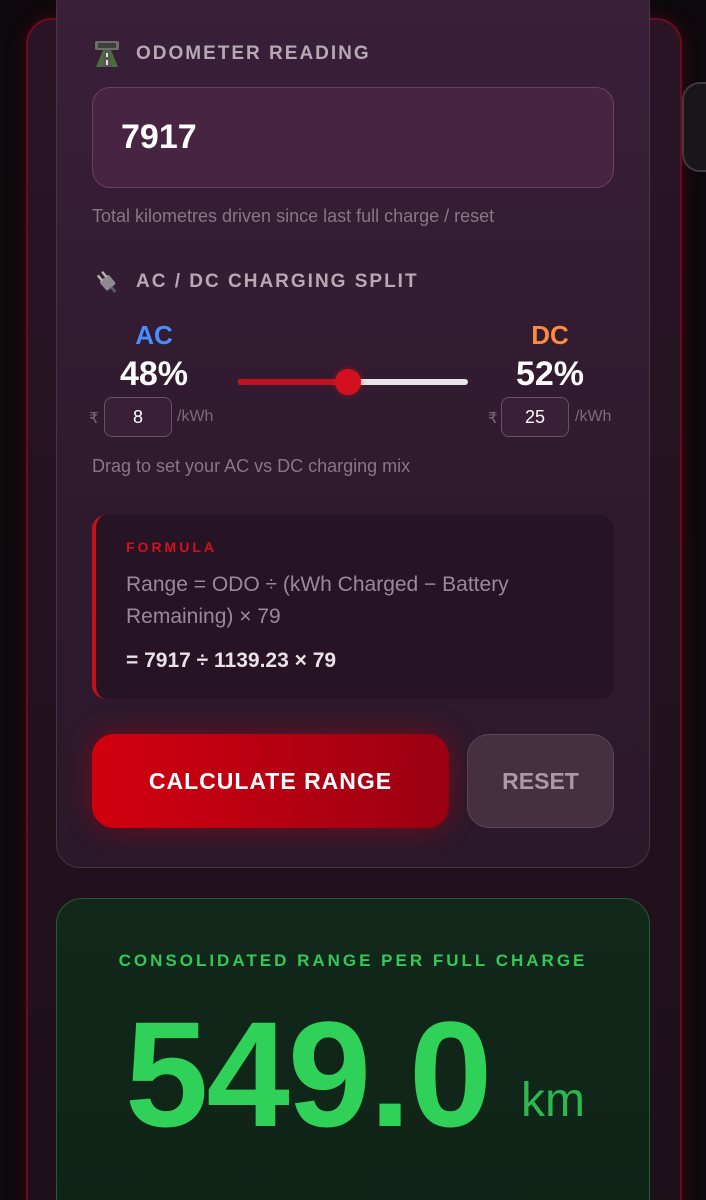 This screenshot has height=1200, width=706. I want to click on slider-fill, so click(293, 382).